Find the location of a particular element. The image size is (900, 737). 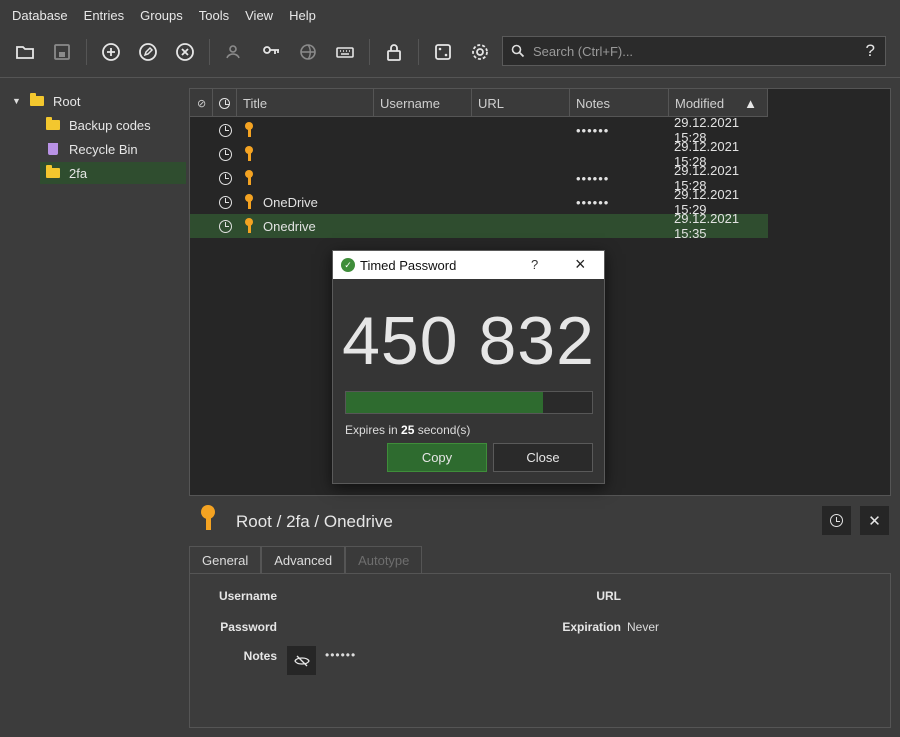

url-label: URL is located at coordinates (608, 596).